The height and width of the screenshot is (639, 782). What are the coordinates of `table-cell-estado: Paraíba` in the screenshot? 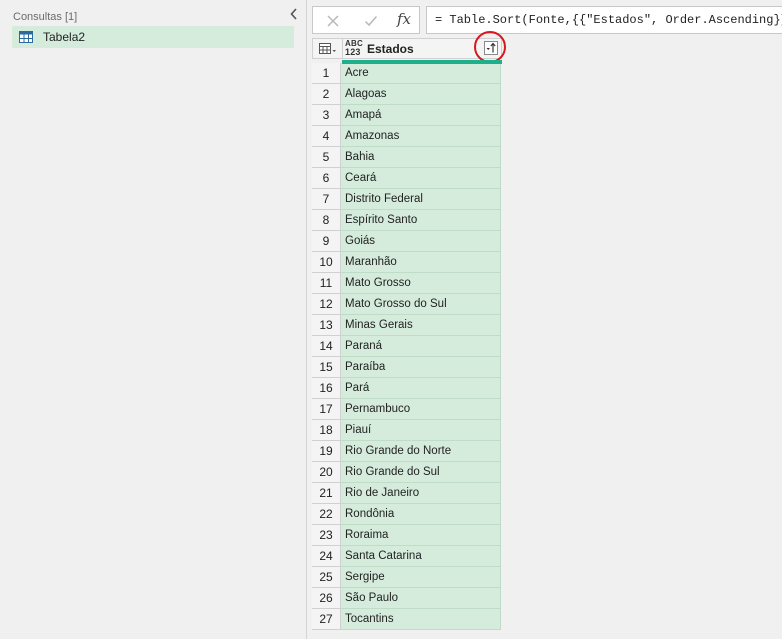 It's located at (421, 367).